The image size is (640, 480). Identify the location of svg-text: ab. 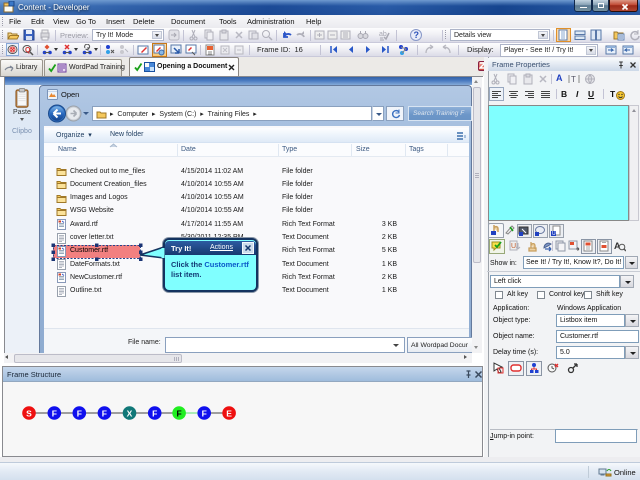
(383, 34).